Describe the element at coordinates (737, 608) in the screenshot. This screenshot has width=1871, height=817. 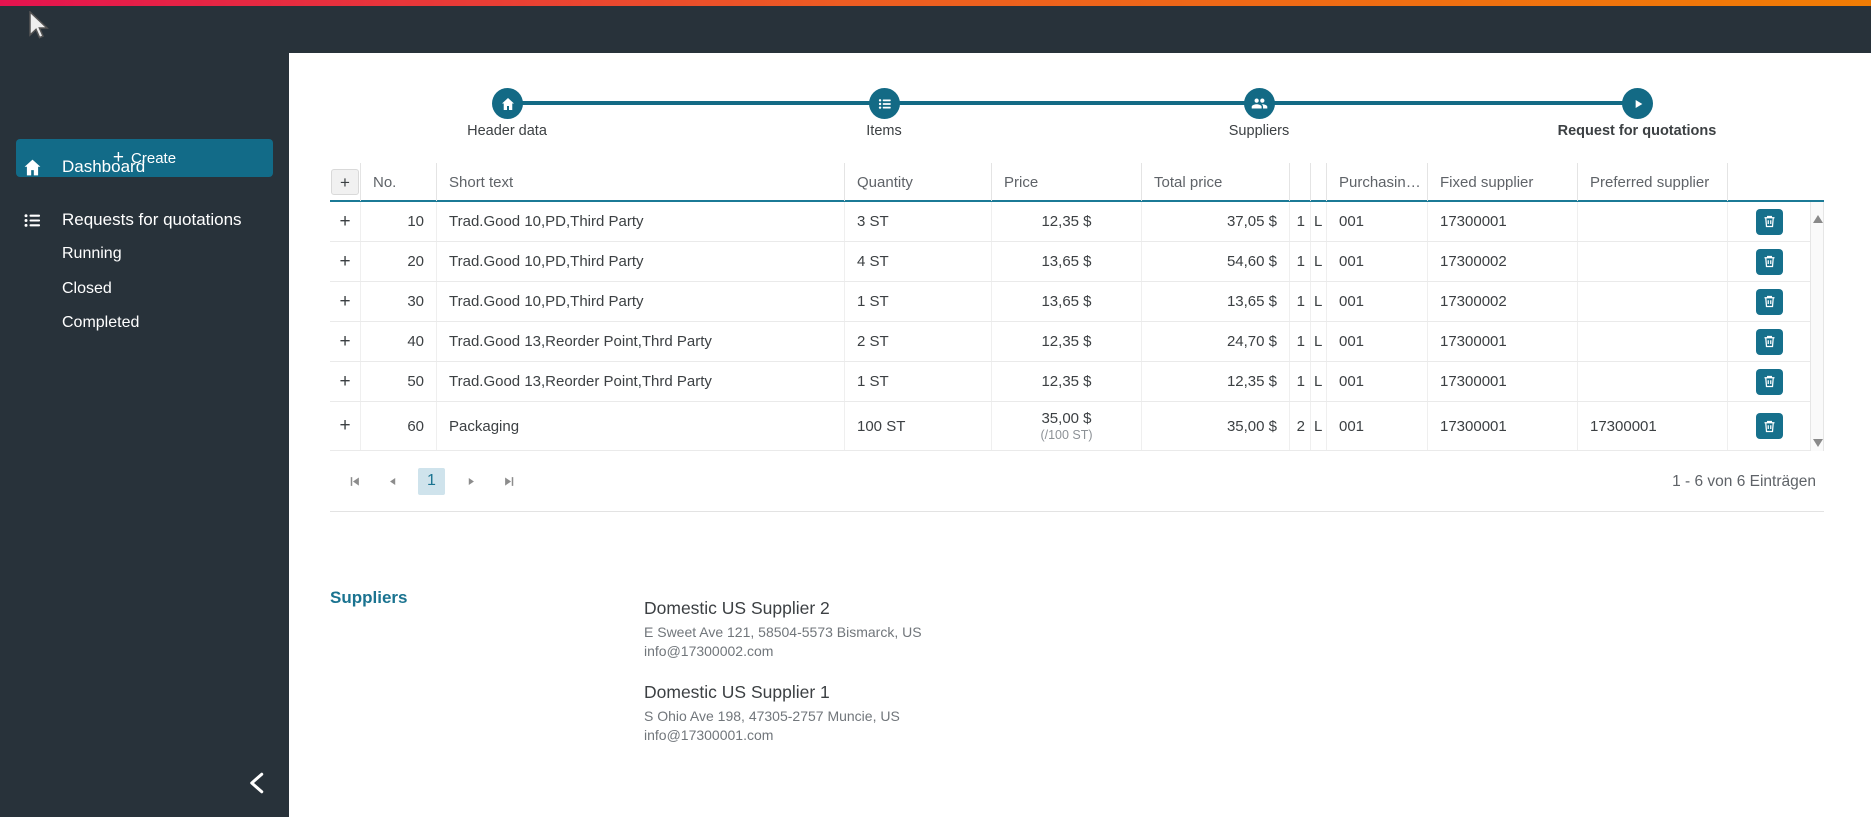
I see `supplier-name: Domestic US Supplier 2` at that location.